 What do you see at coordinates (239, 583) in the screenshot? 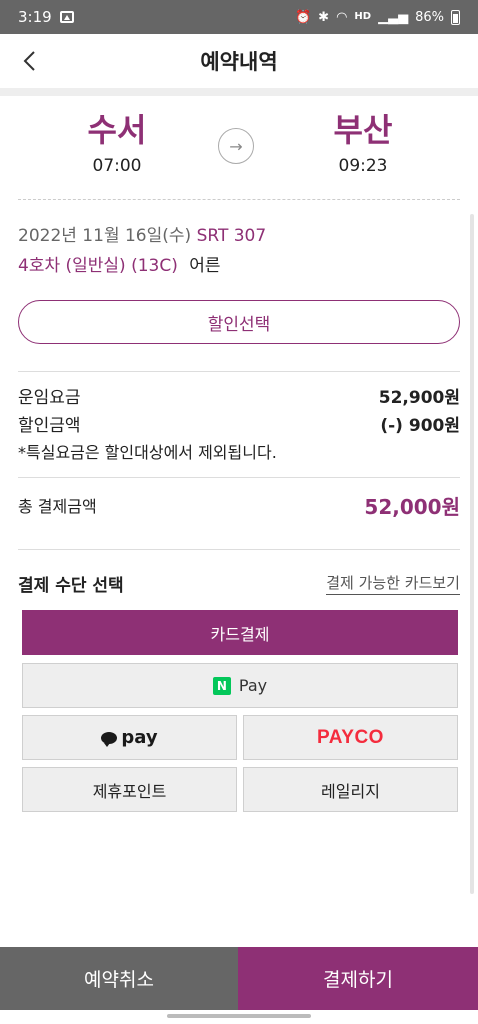
I see `payment-method-header: 결제 수단 선택 결제 가능한 카드보기` at bounding box center [239, 583].